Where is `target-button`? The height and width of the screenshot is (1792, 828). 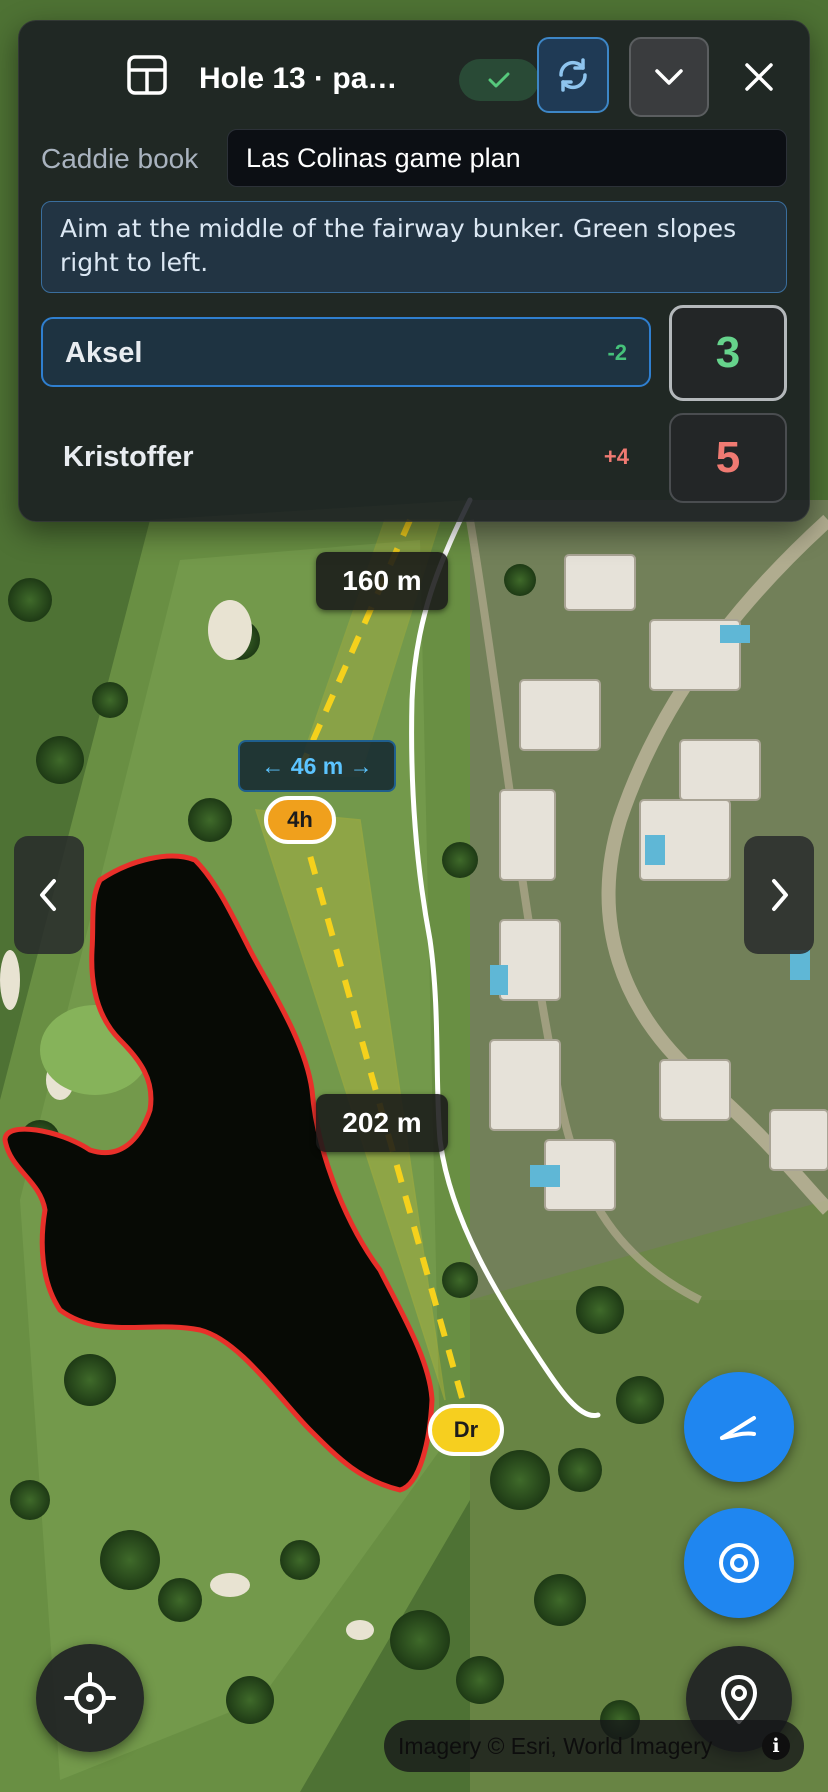 target-button is located at coordinates (739, 1563).